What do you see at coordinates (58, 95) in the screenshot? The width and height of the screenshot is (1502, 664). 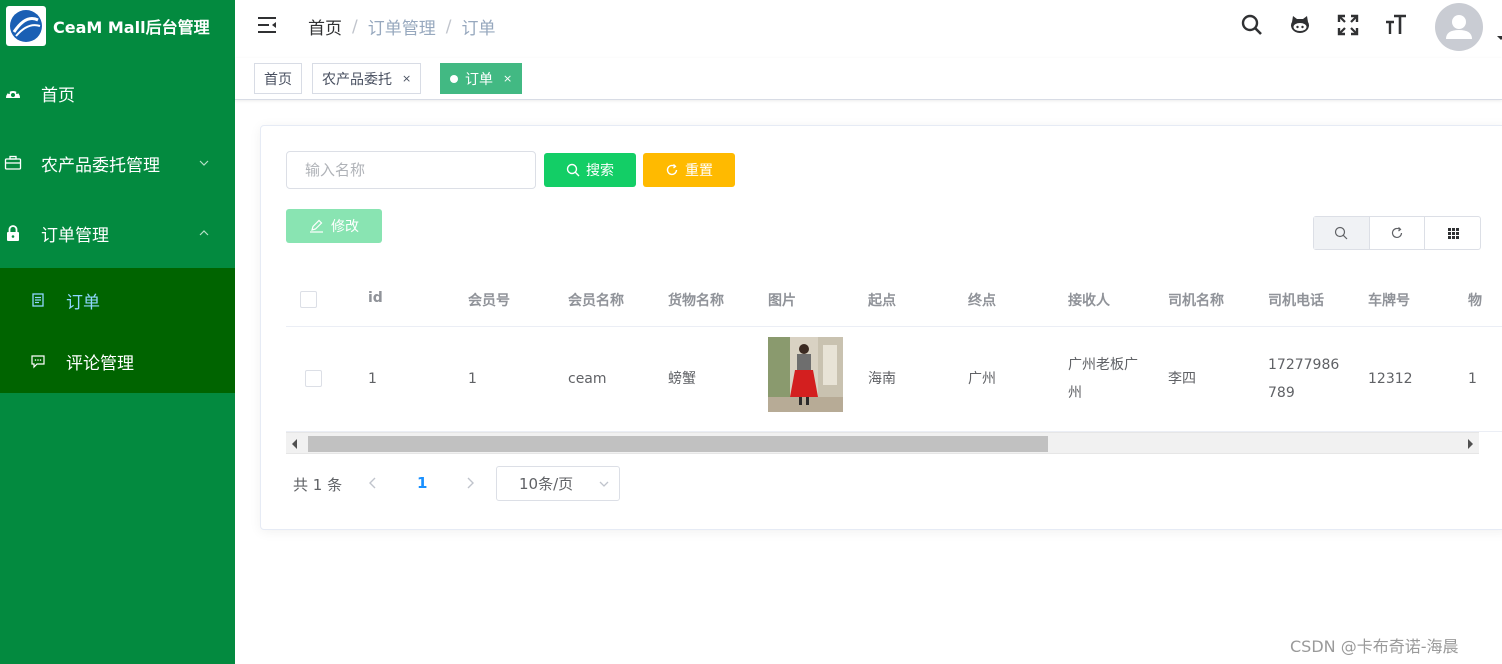 I see `sidebar-item-label: 首页` at bounding box center [58, 95].